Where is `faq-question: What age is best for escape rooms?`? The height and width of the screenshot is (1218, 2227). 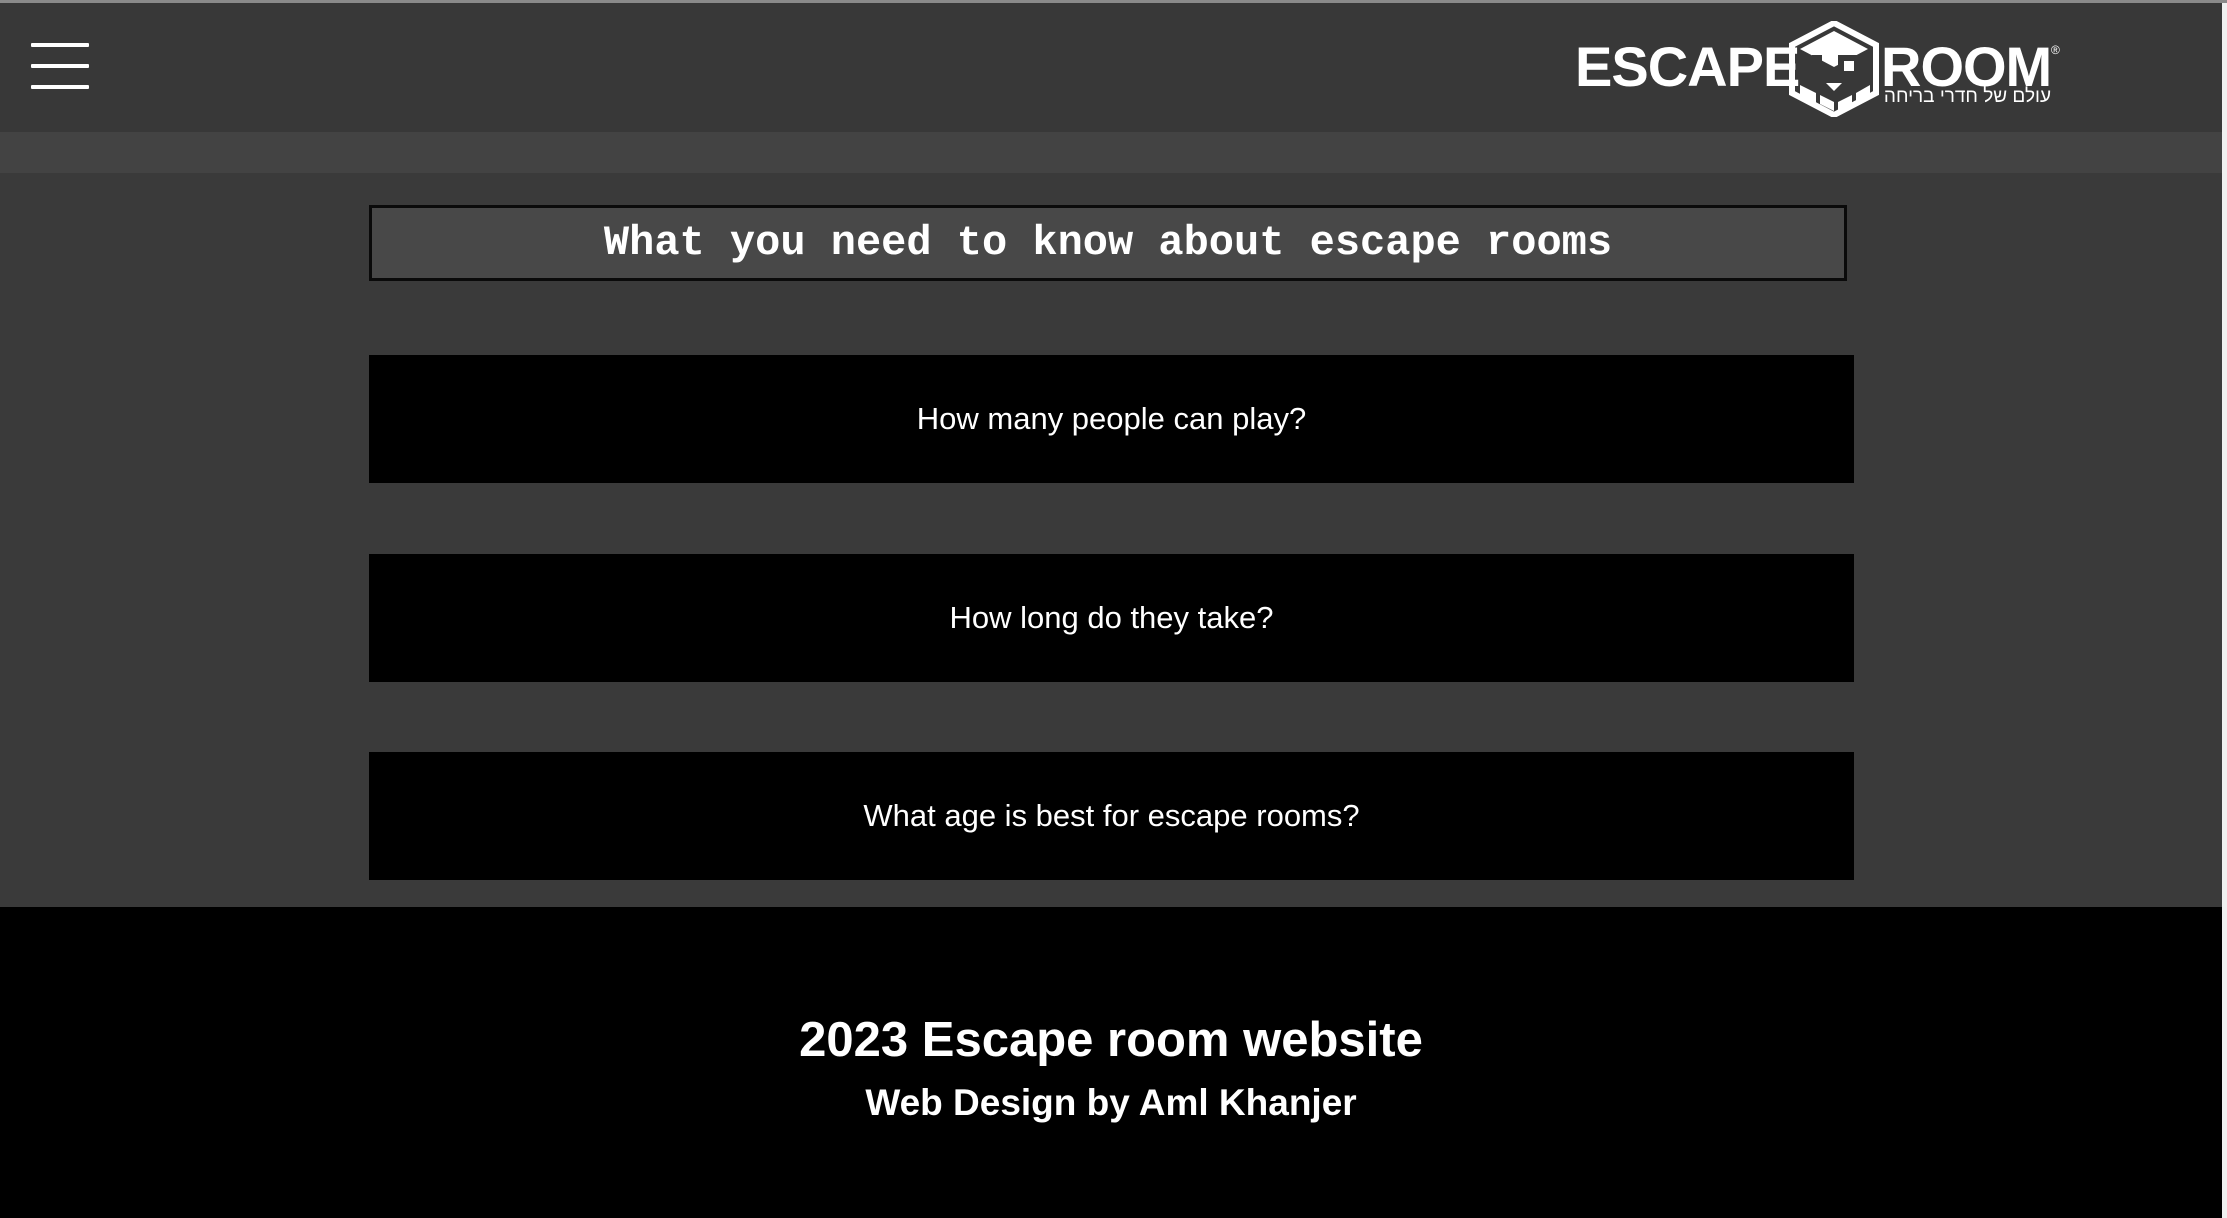
faq-question: What age is best for escape rooms? is located at coordinates (1111, 815).